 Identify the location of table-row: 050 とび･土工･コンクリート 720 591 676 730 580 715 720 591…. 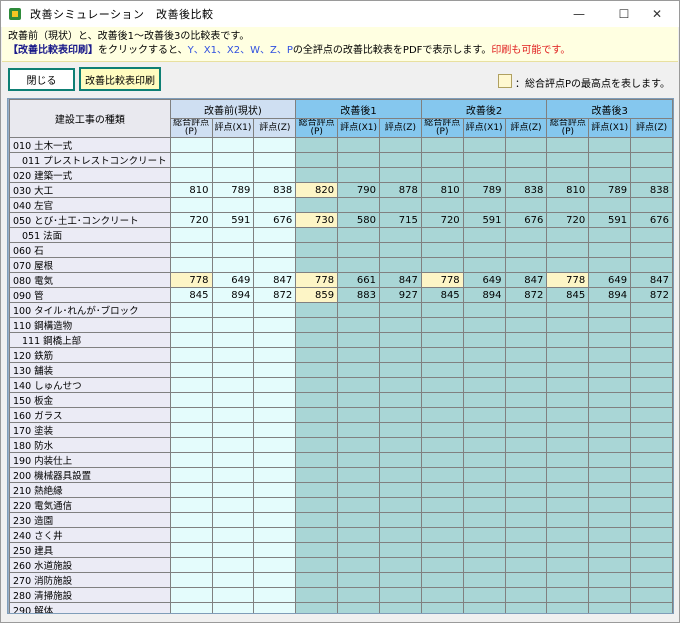
(341, 220).